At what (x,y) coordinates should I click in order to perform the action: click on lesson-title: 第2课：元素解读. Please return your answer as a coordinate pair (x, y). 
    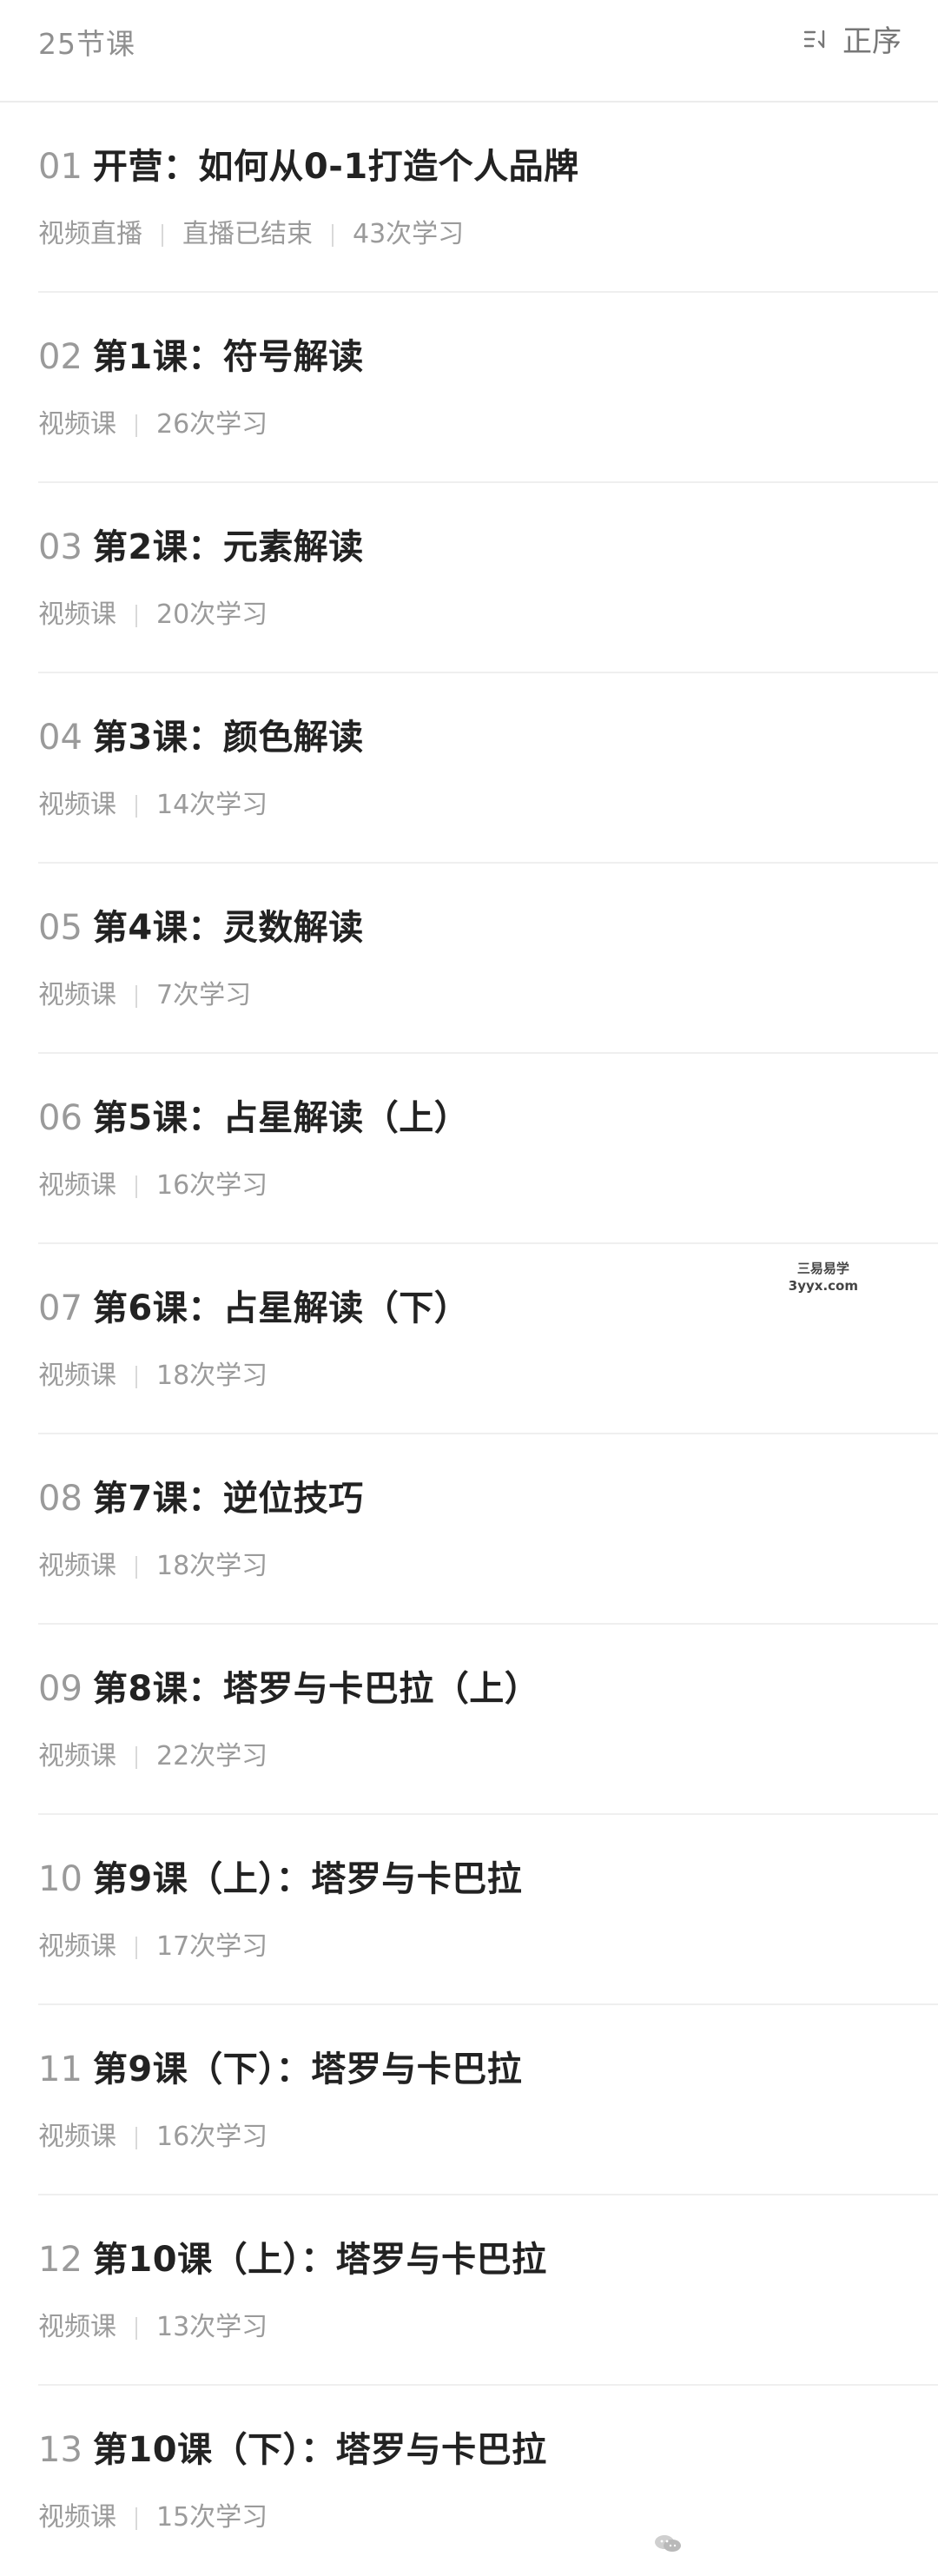
    Looking at the image, I should click on (228, 547).